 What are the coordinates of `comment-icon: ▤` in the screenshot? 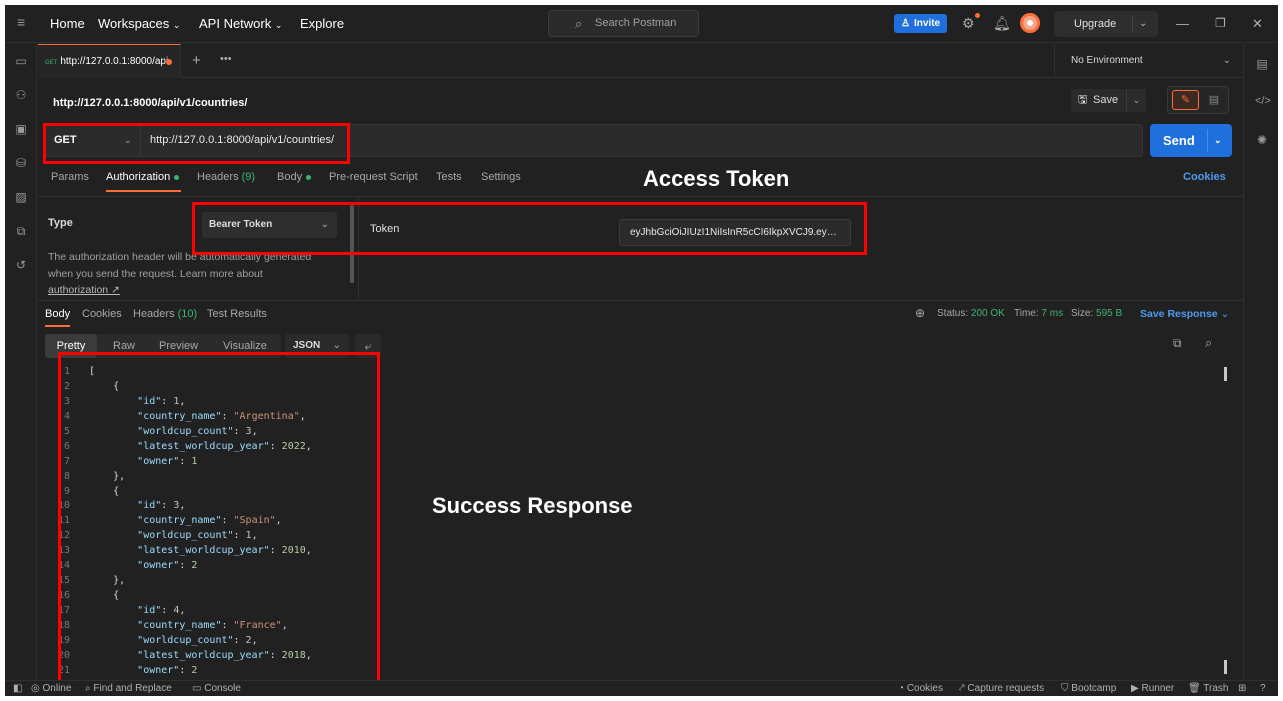 It's located at (1214, 100).